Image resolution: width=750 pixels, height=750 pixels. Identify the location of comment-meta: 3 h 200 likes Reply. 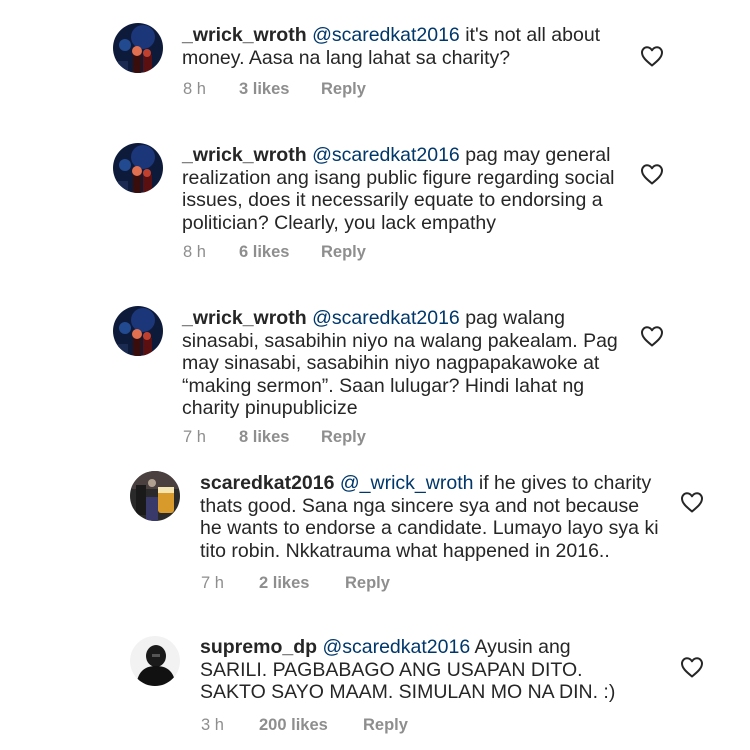
(304, 725).